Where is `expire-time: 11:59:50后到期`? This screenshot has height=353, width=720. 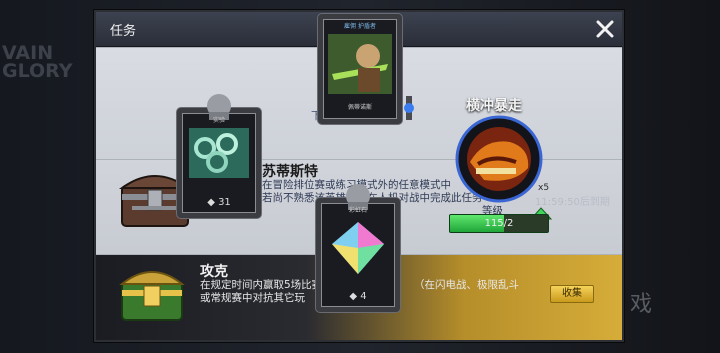
expire-time: 11:59:50后到期 is located at coordinates (572, 202).